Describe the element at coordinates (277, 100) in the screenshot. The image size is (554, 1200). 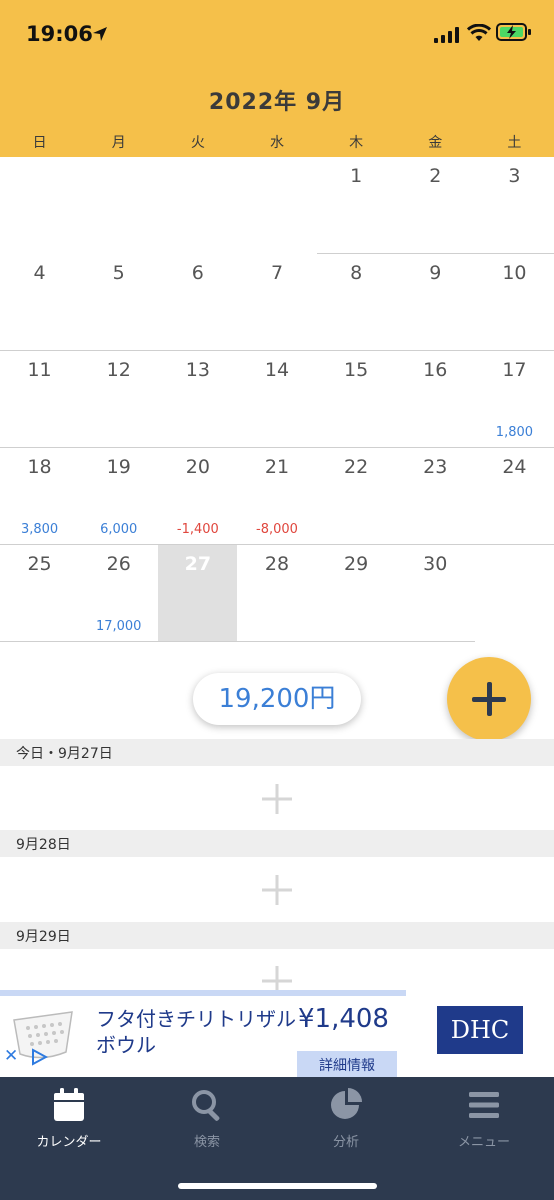
I see `month-title: 2022年 9月` at that location.